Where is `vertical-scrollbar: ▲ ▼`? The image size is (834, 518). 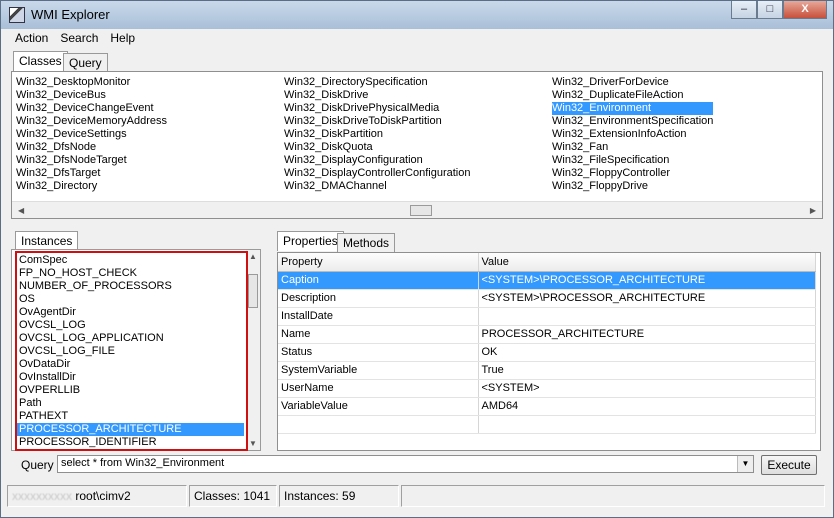 vertical-scrollbar: ▲ ▼ is located at coordinates (253, 350).